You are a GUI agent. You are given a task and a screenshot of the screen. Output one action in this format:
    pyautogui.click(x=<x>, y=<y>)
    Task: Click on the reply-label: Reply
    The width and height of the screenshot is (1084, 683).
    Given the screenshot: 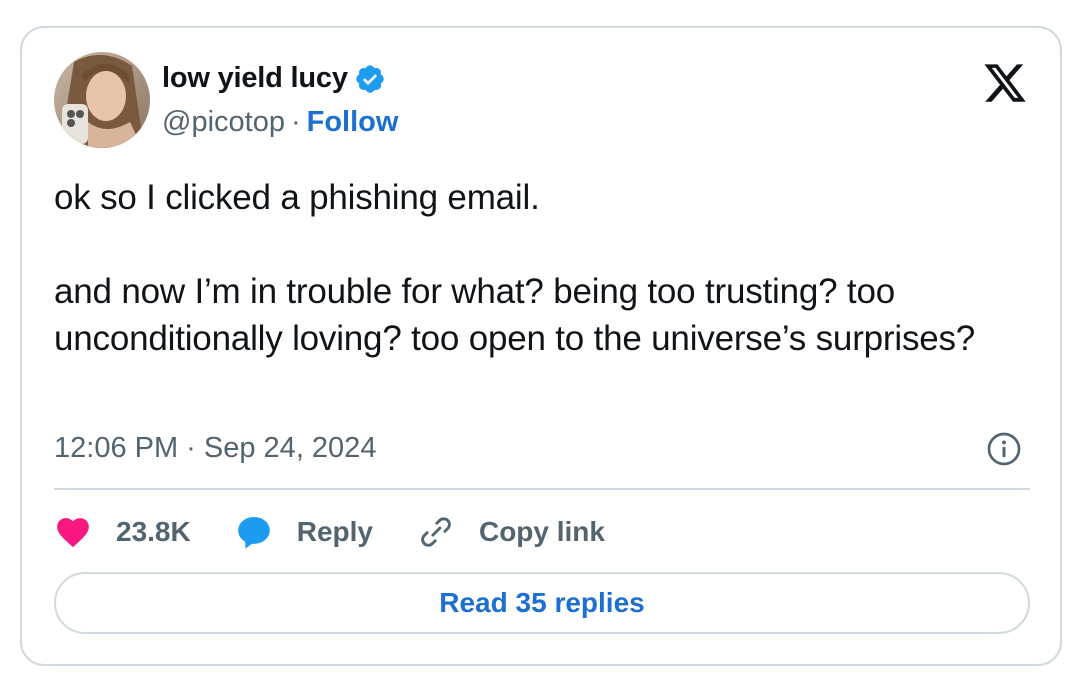 What is the action you would take?
    pyautogui.click(x=334, y=531)
    